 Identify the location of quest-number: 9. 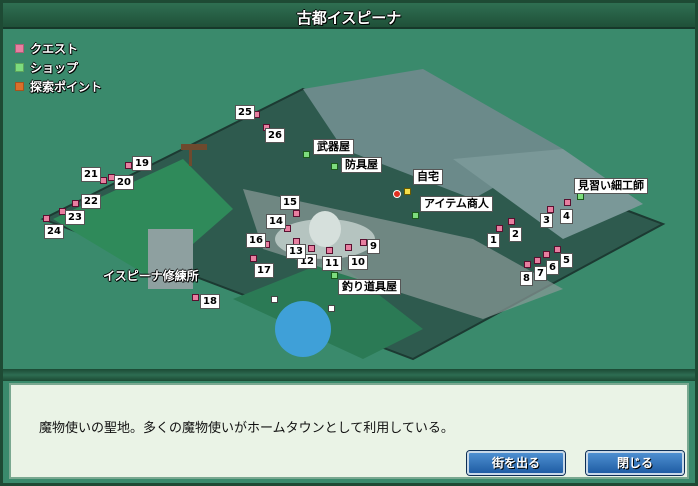
(373, 246).